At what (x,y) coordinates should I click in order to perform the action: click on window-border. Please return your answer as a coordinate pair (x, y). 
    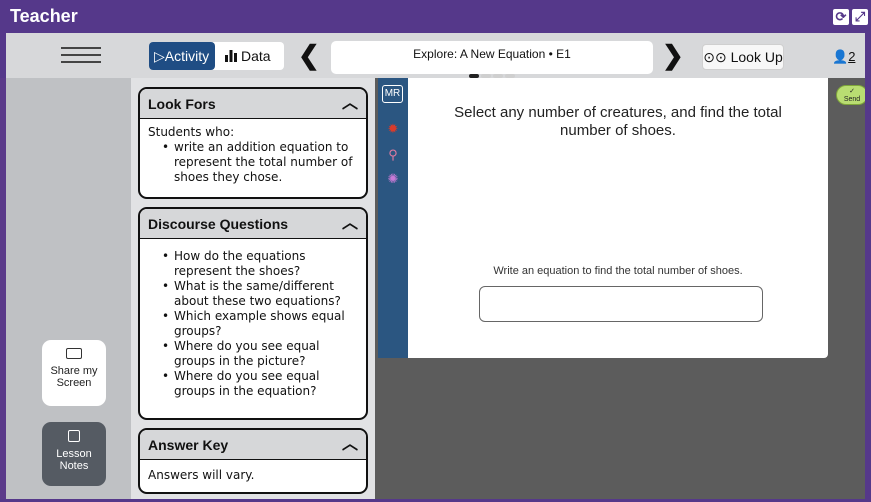
    Looking at the image, I should click on (868, 290).